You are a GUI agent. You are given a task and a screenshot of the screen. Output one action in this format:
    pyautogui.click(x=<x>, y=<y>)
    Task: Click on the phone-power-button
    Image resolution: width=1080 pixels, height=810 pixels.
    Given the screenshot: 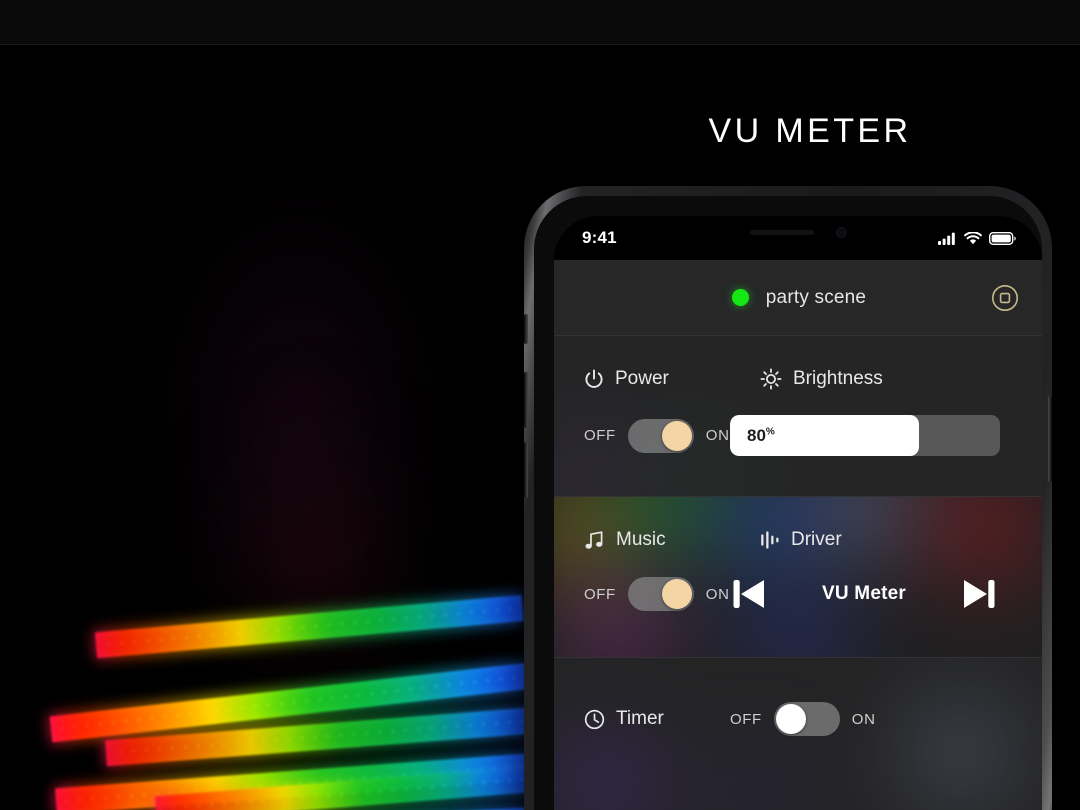 What is the action you would take?
    pyautogui.click(x=1050, y=439)
    